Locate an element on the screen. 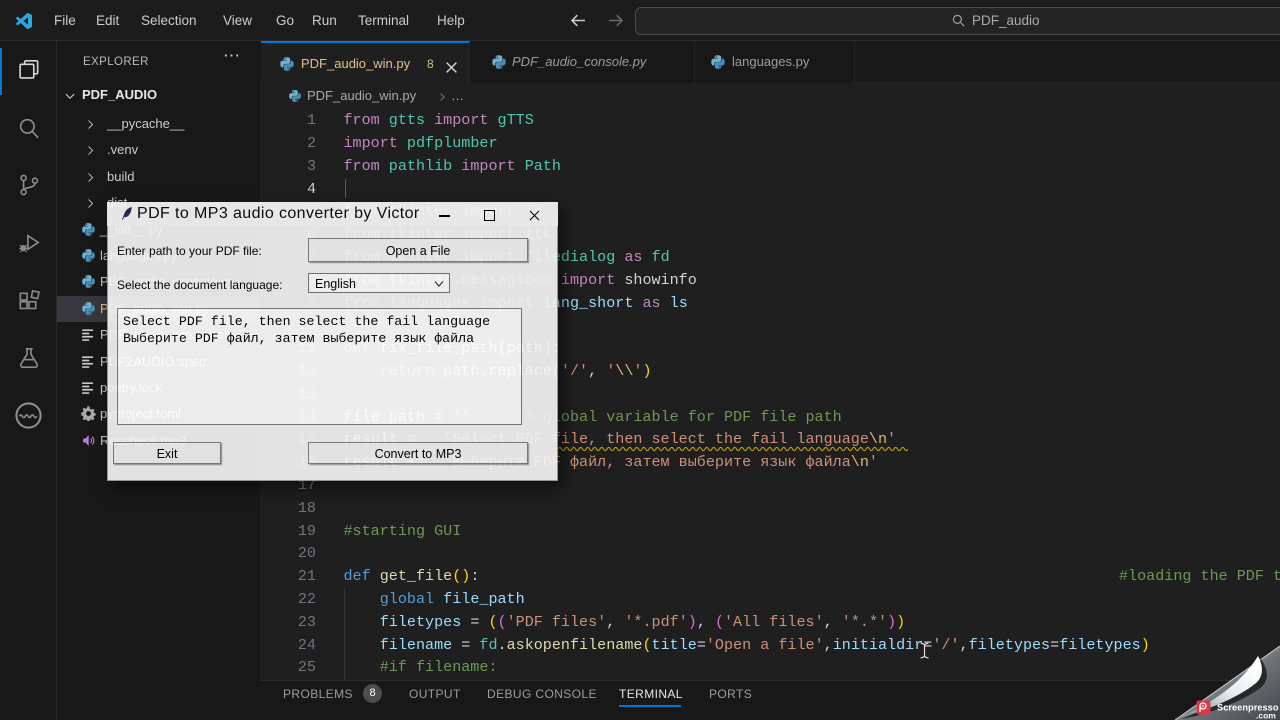  svg-text: .com is located at coordinates (1266, 715).